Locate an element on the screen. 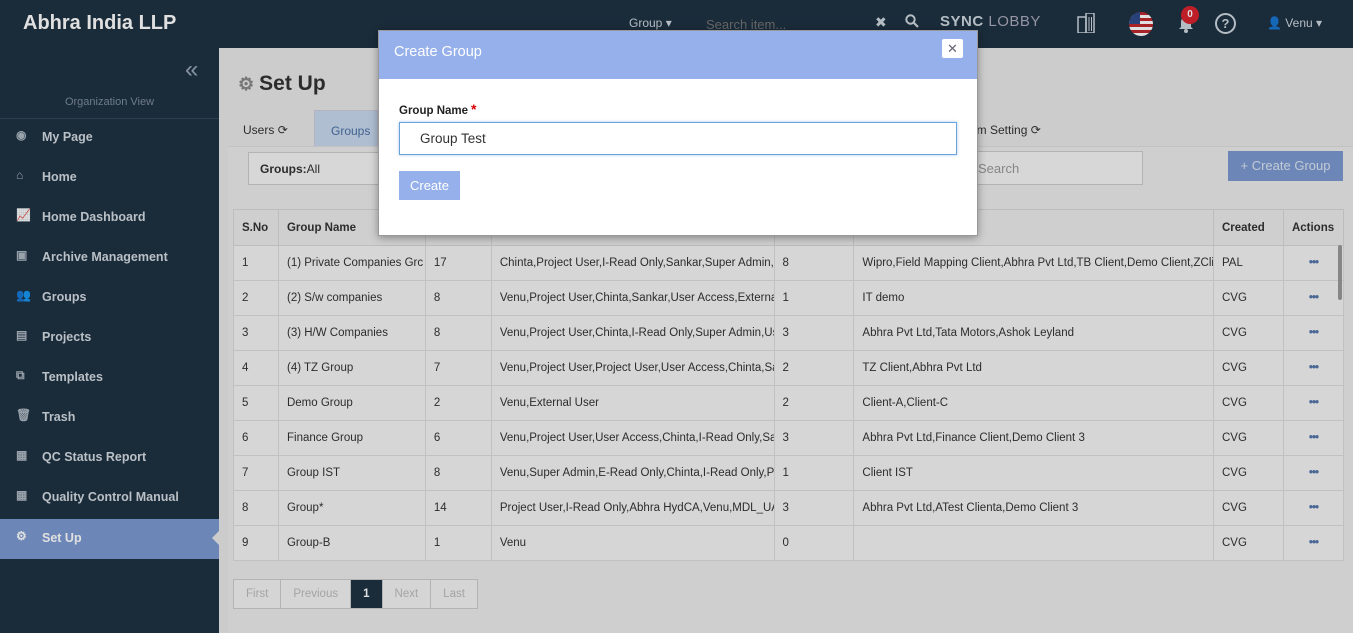 The width and height of the screenshot is (1353, 633). close-icon: ✕ is located at coordinates (952, 48).